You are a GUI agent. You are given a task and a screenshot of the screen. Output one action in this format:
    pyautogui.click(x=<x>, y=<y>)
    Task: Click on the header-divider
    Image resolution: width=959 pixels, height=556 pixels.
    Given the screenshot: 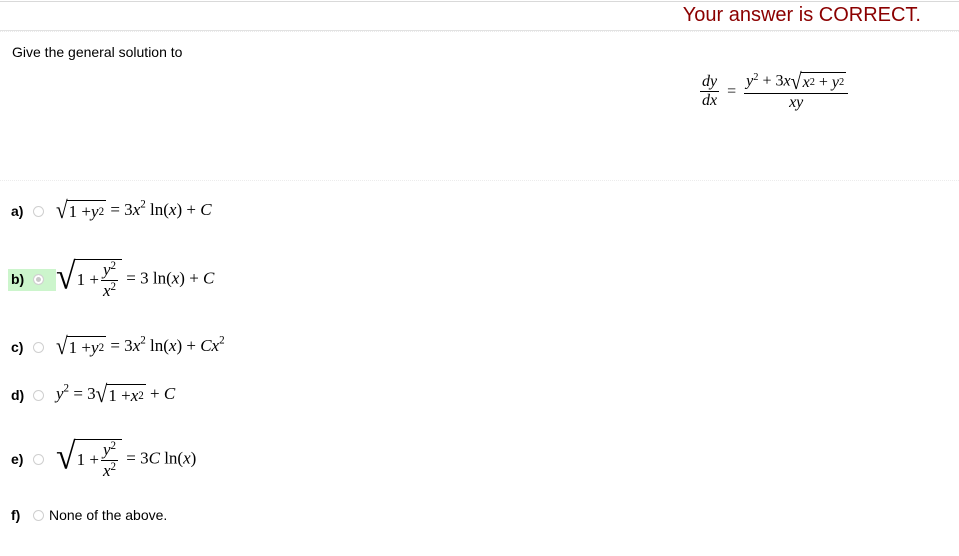 What is the action you would take?
    pyautogui.click(x=479, y=31)
    